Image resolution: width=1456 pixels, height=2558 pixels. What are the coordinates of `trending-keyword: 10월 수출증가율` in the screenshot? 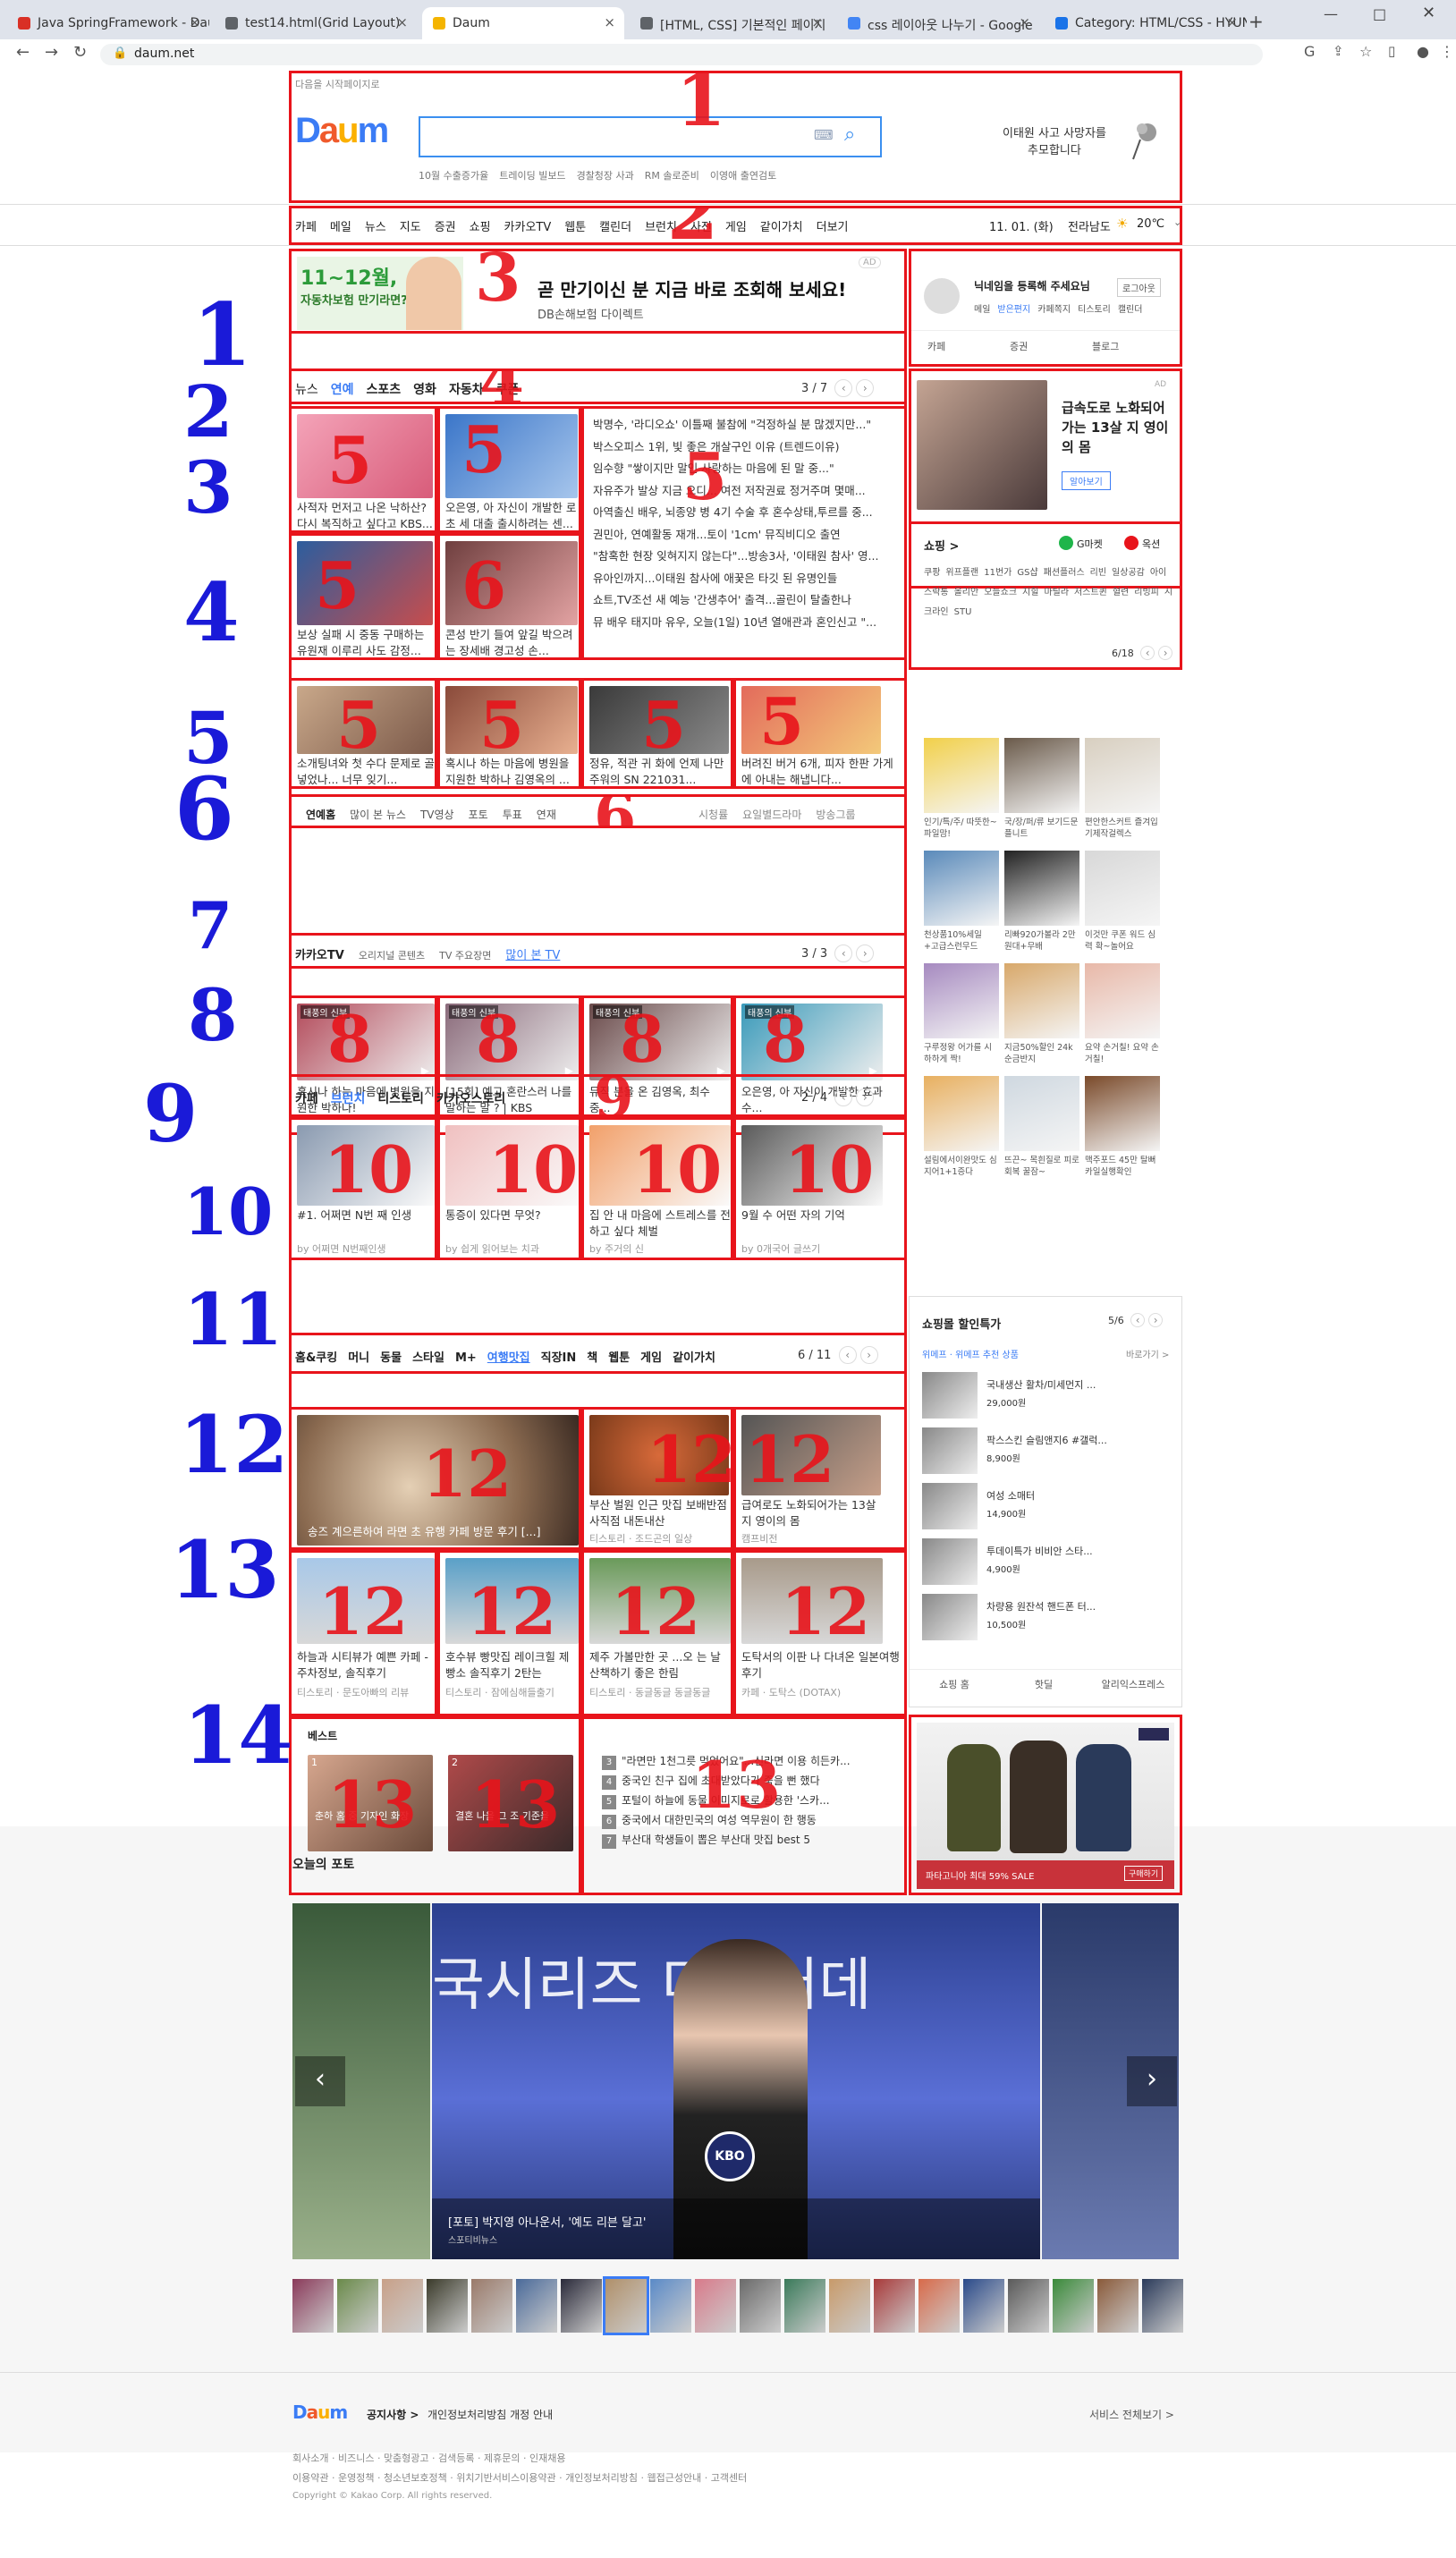 It's located at (453, 176).